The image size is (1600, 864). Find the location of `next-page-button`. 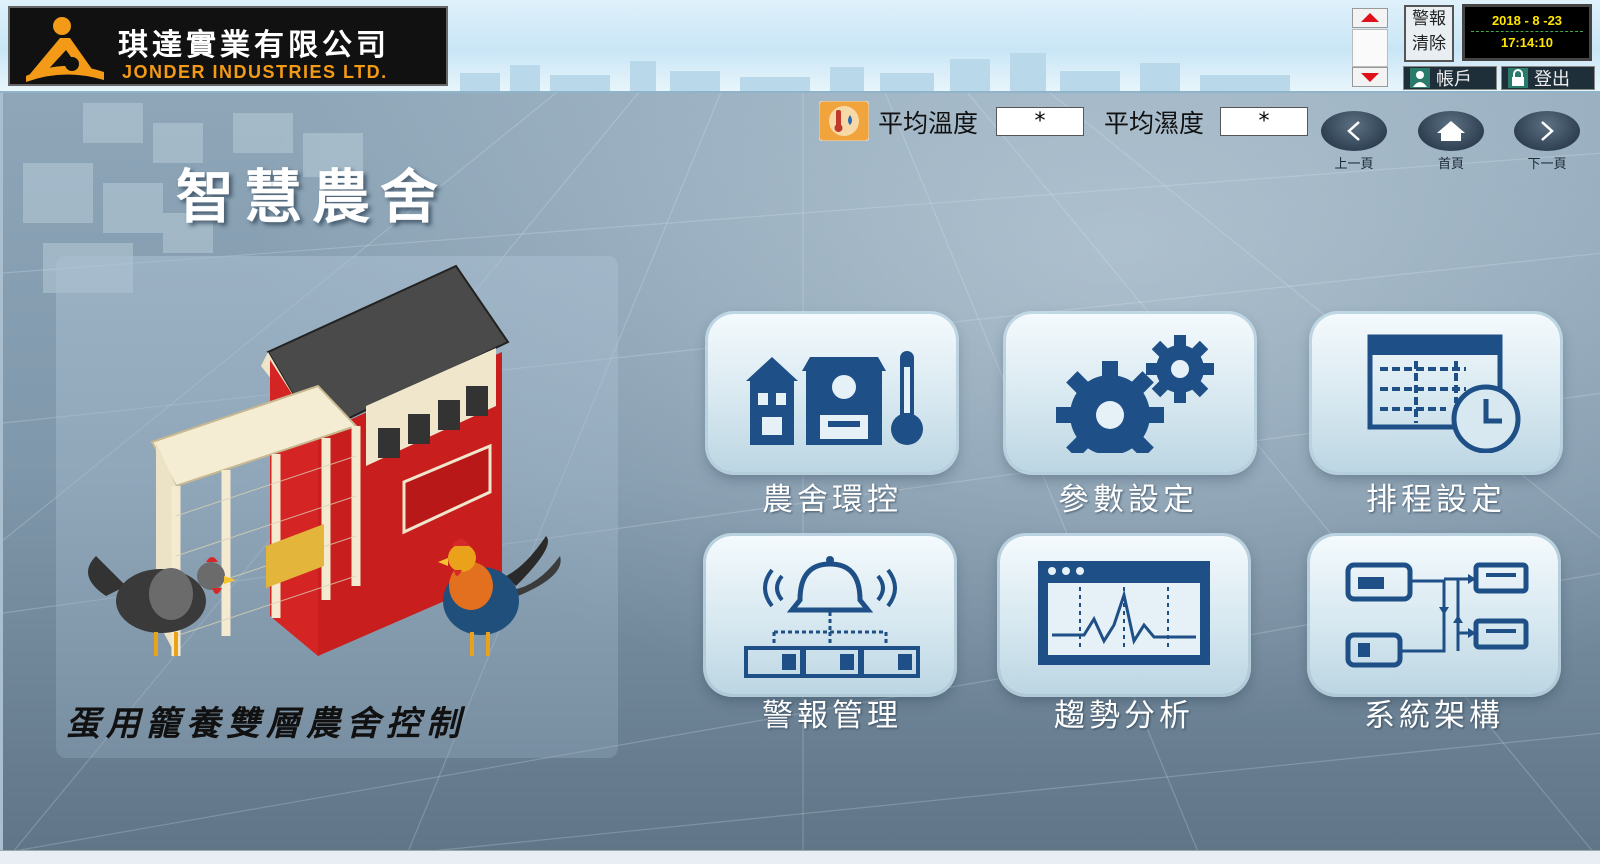

next-page-button is located at coordinates (1547, 131).